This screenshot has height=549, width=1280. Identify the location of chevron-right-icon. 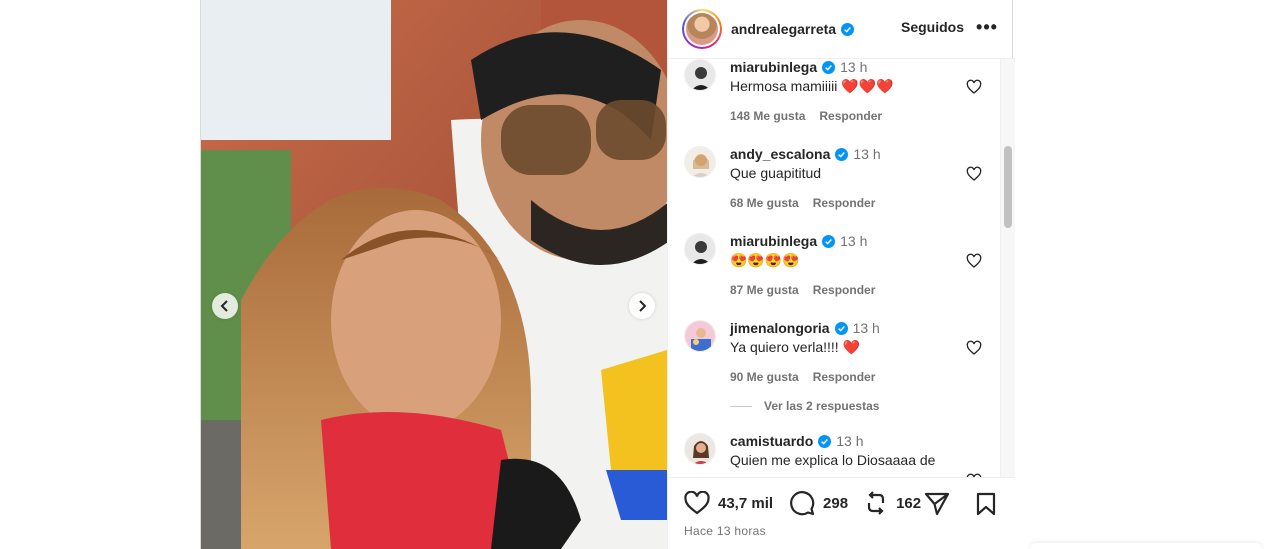
(643, 306).